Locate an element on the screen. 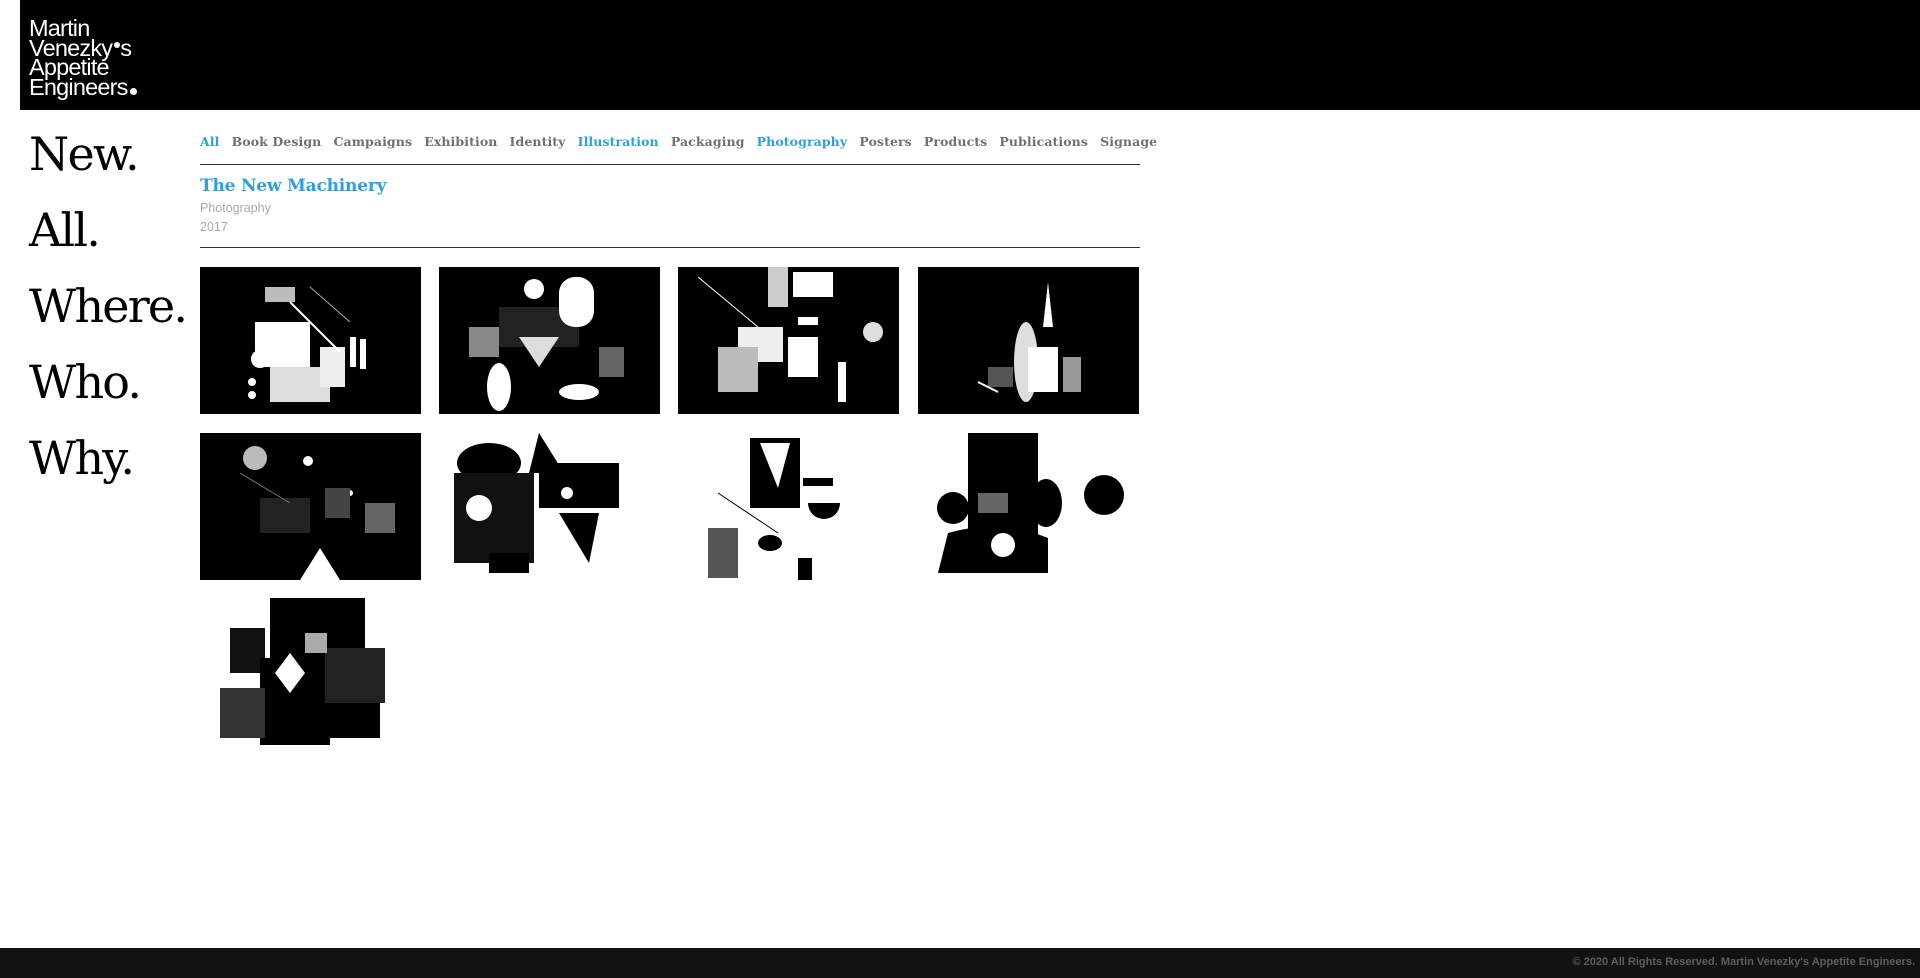 The width and height of the screenshot is (1920, 978). site-logo: Martin Venezky s Appetite Engineers is located at coordinates (83, 57).